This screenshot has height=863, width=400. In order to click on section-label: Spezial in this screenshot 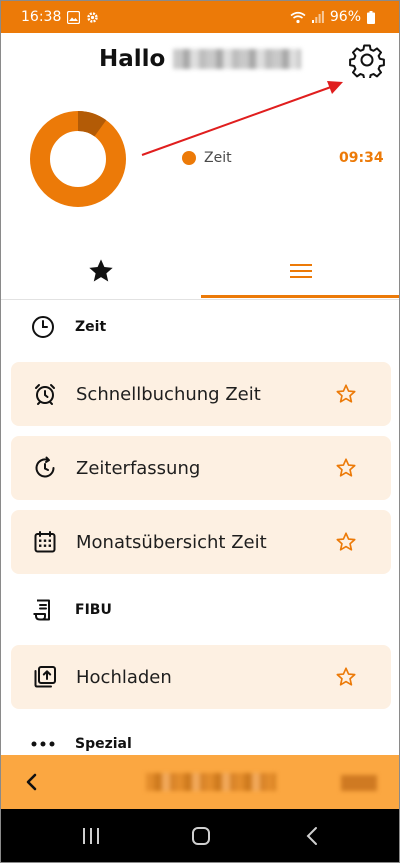, I will do `click(103, 744)`.